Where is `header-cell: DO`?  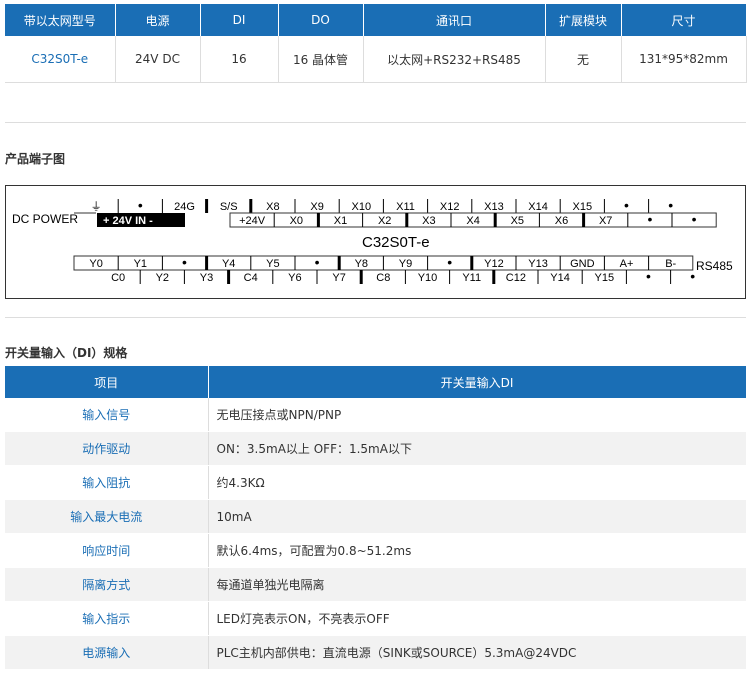 header-cell: DO is located at coordinates (321, 20).